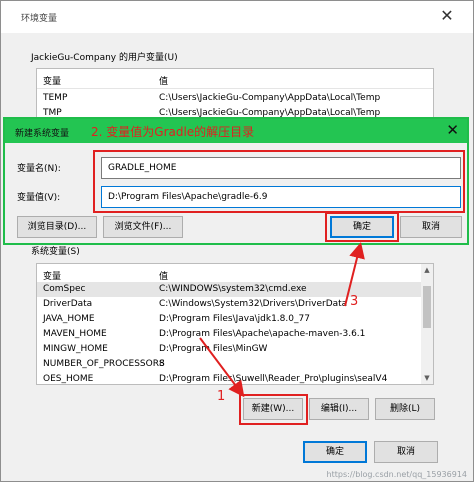 The height and width of the screenshot is (482, 474). I want to click on table-row: MINGW_HOME D:\Program Files\MinGW, so click(229, 349).